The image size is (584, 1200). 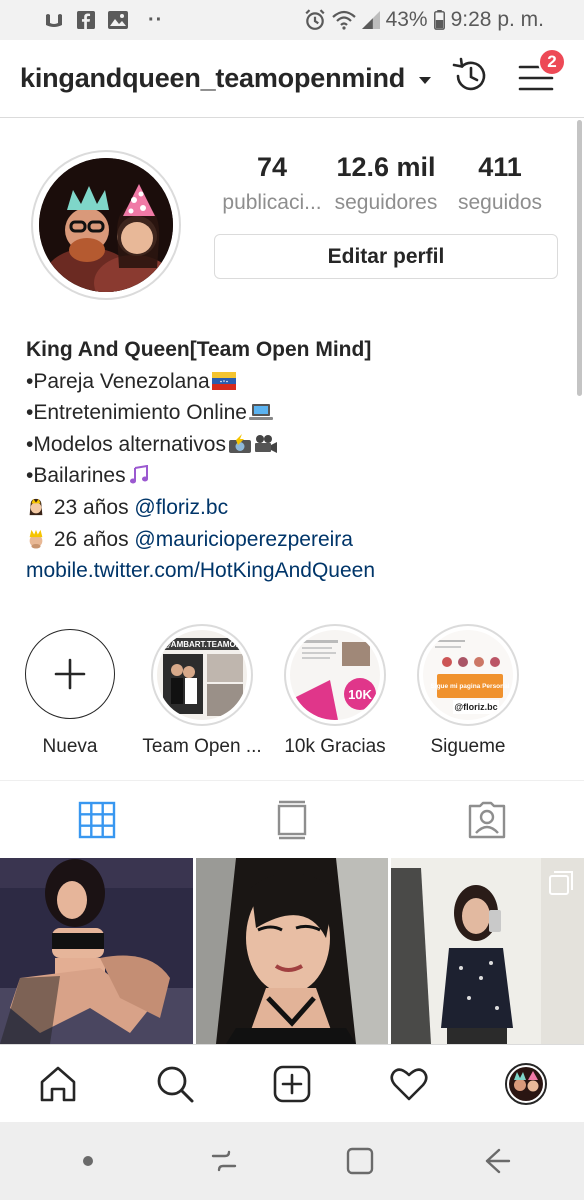 I want to click on highlight-new: Nueva, so click(x=70, y=691).